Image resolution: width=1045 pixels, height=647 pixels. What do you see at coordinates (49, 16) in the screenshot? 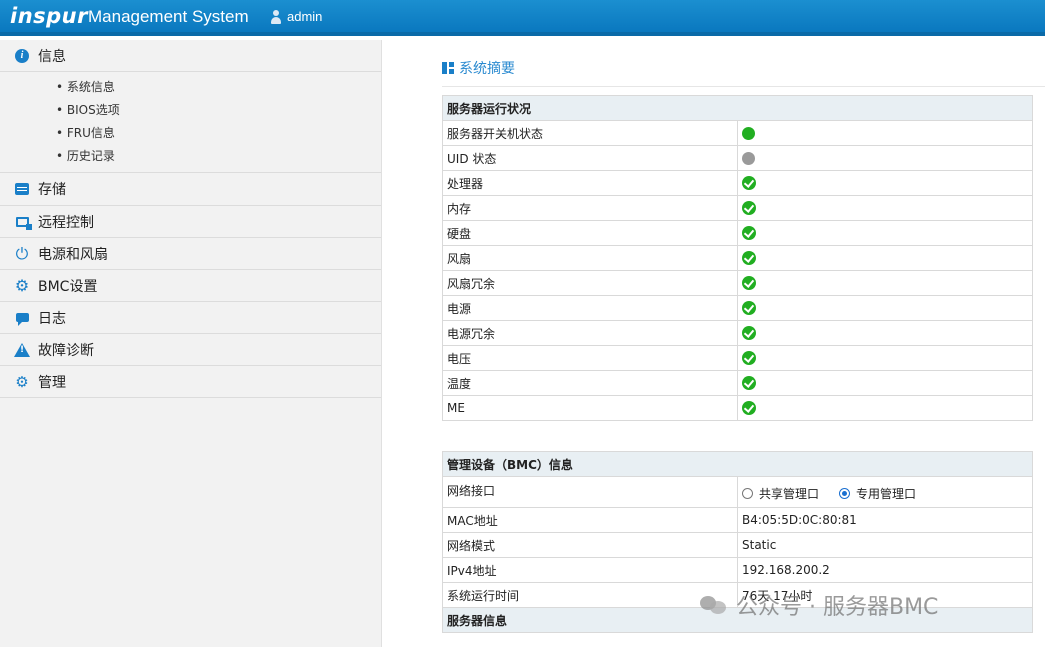
I see `inspur-logo: inspur` at bounding box center [49, 16].